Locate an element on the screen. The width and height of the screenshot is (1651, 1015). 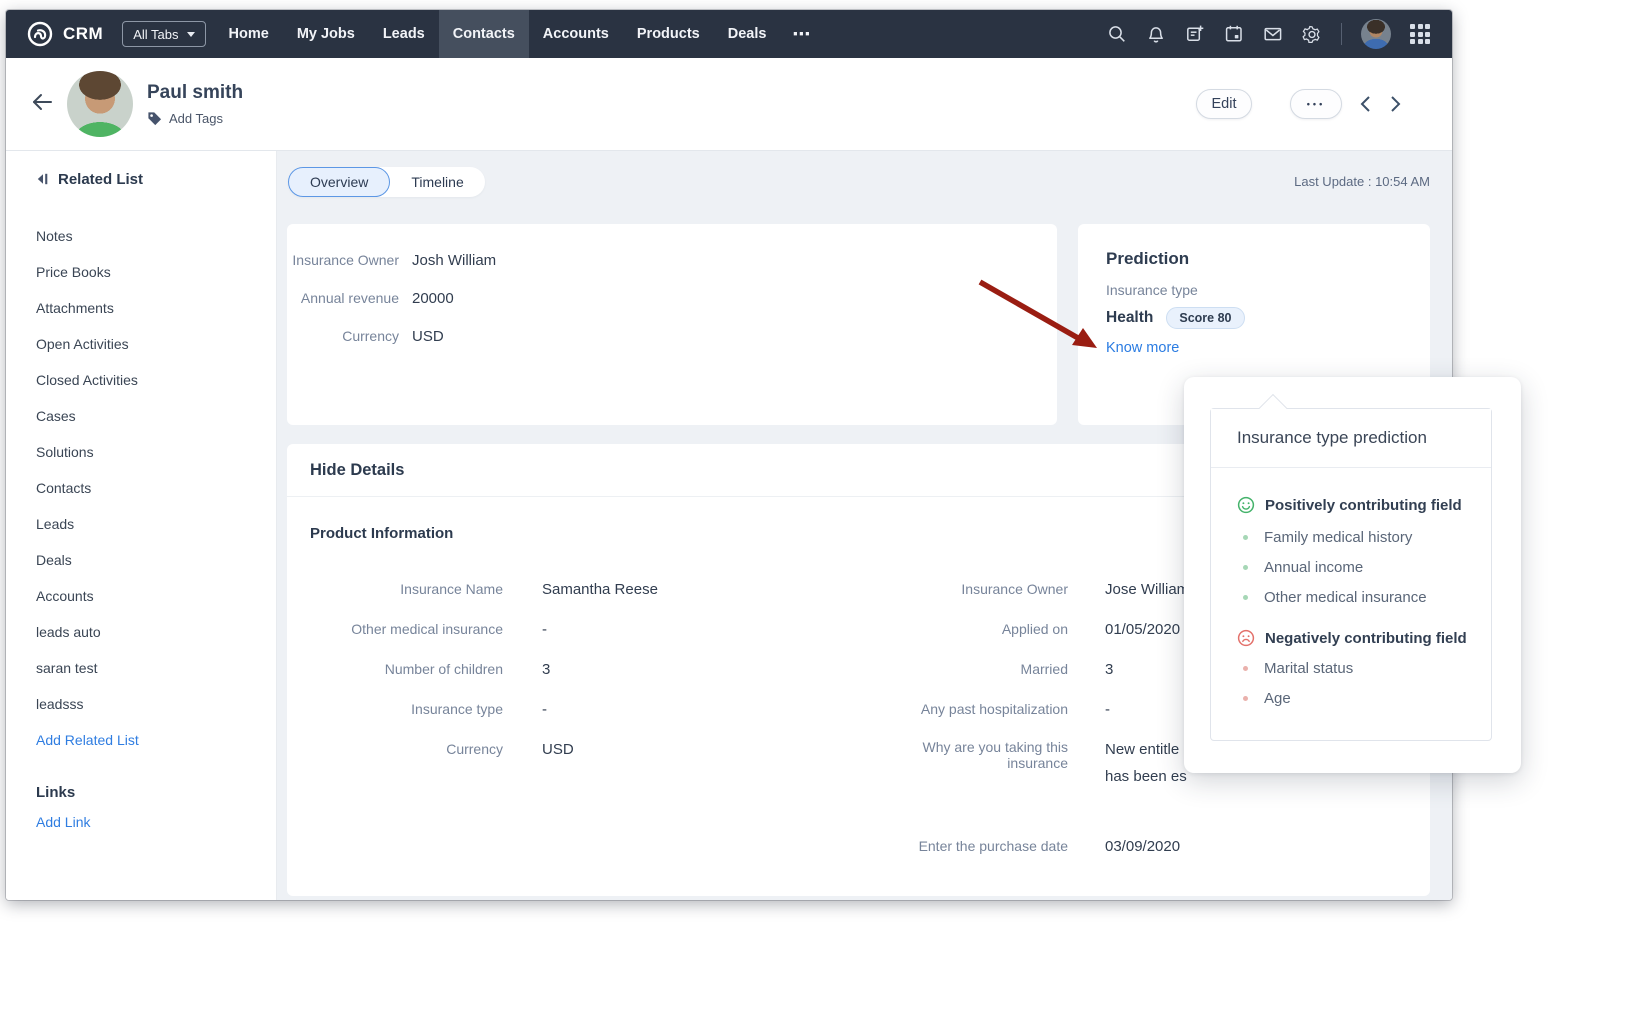
sidebar-item-price-books: Price Books is located at coordinates (156, 272).